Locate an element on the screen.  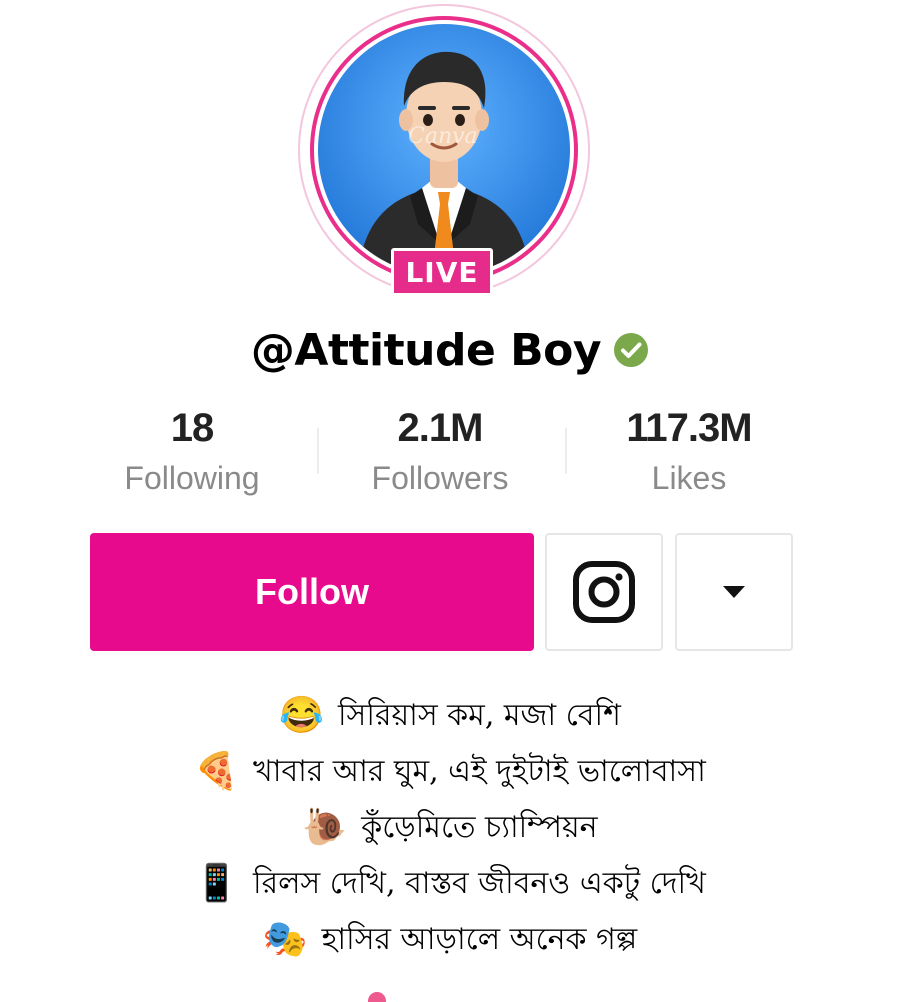
following-count: 18 is located at coordinates (192, 428).